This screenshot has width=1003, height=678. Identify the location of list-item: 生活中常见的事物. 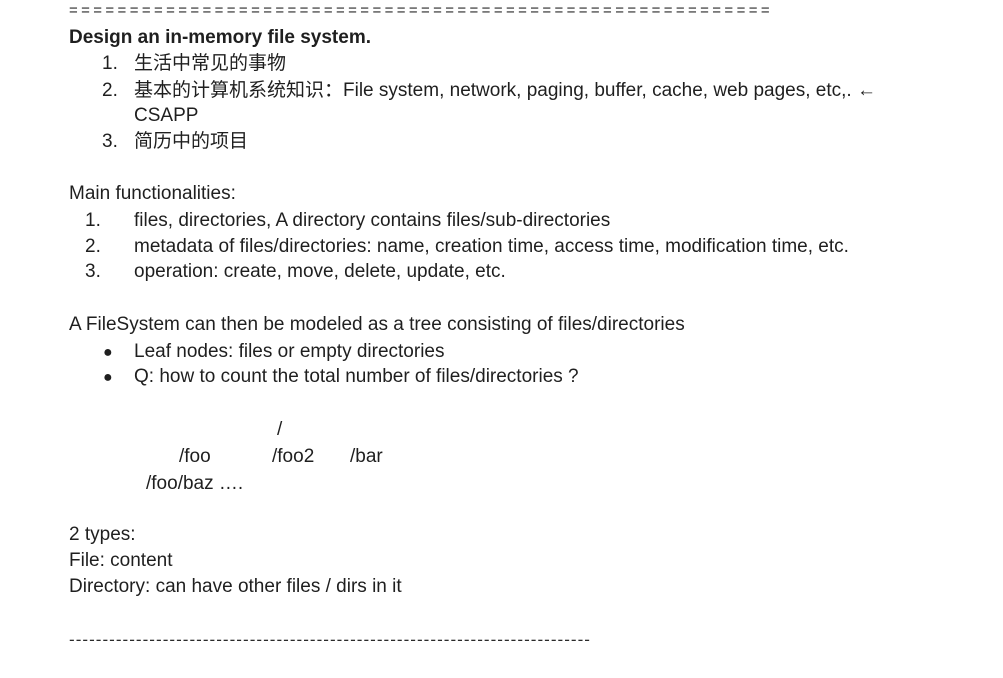
(210, 63).